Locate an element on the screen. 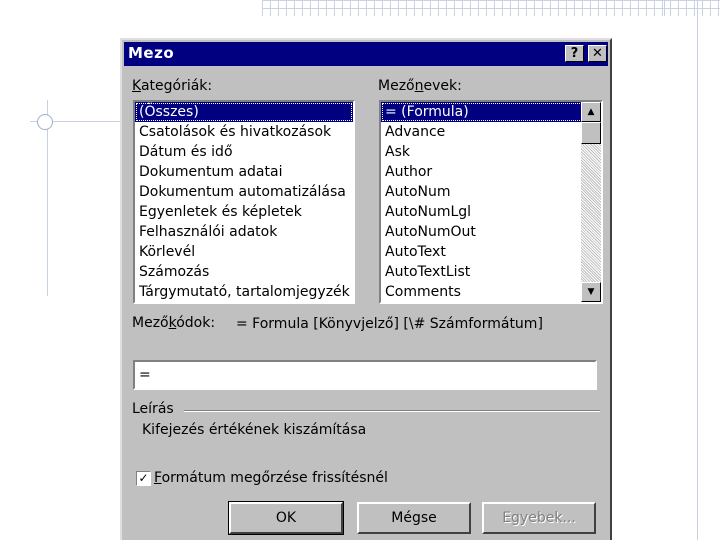  category-item: (Összes) is located at coordinates (244, 112).